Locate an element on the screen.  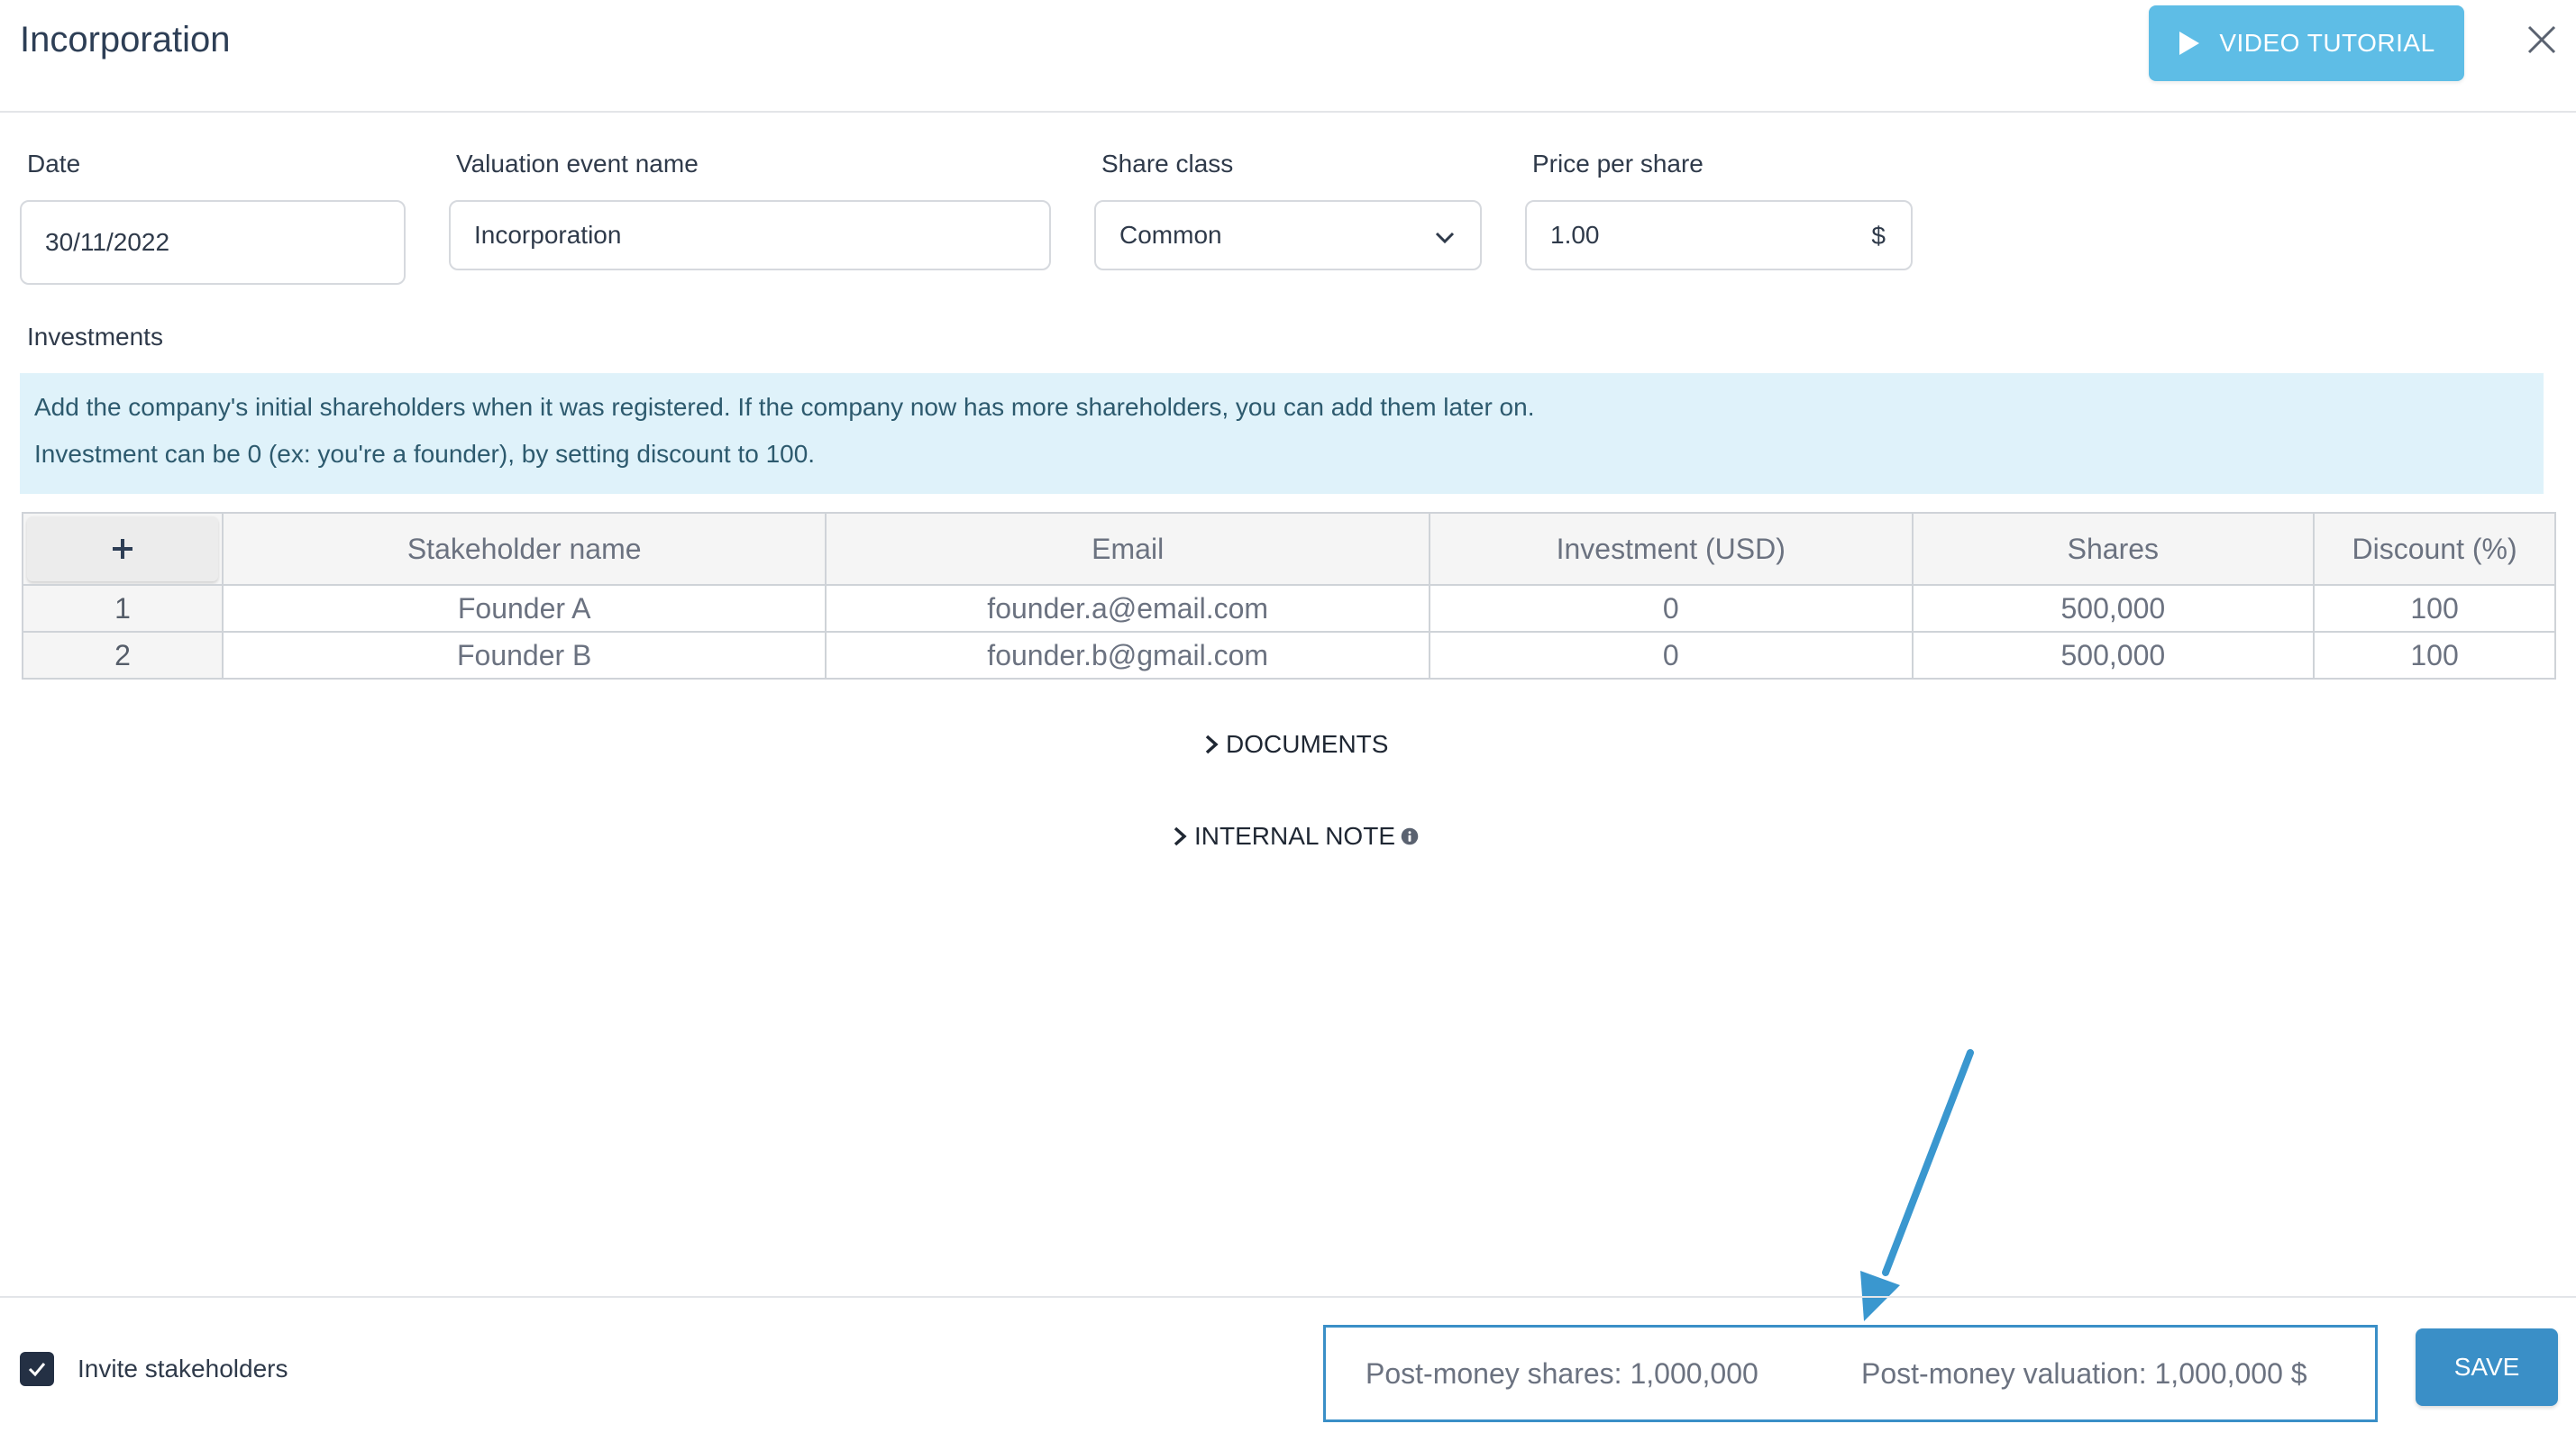
currency-suffix: $ is located at coordinates (1879, 236).